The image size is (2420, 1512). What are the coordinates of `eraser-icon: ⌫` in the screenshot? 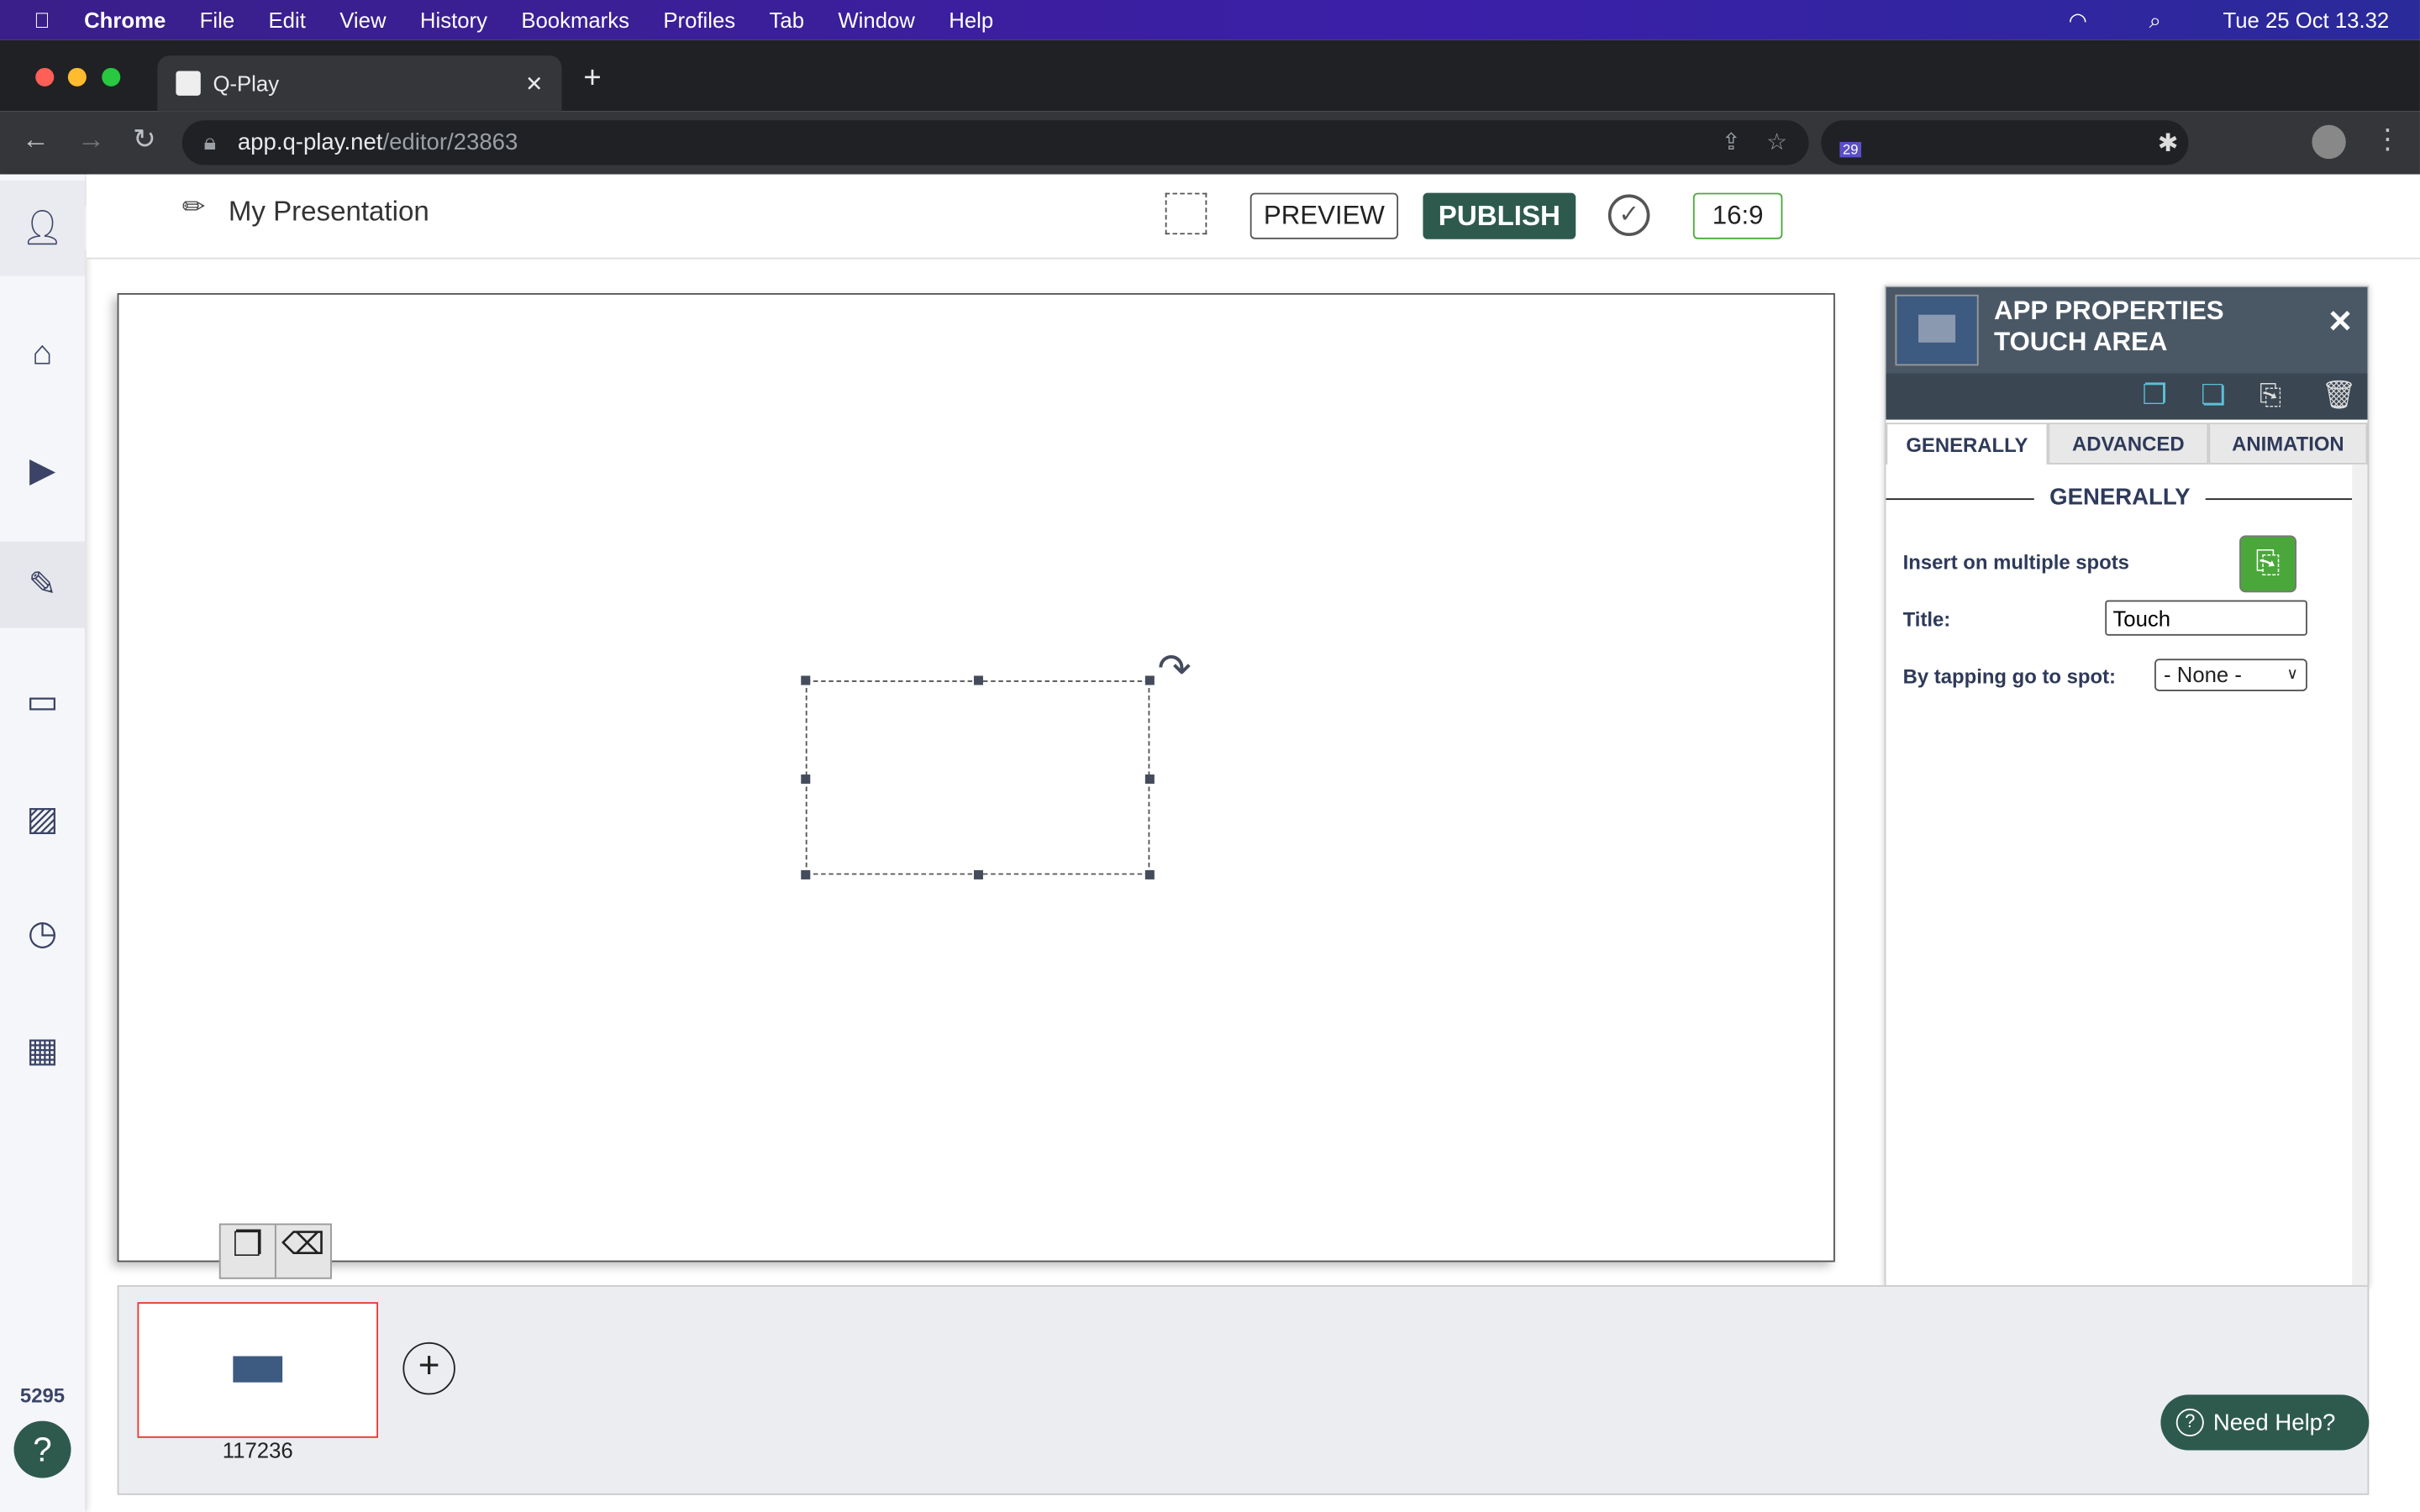 It's located at (303, 1251).